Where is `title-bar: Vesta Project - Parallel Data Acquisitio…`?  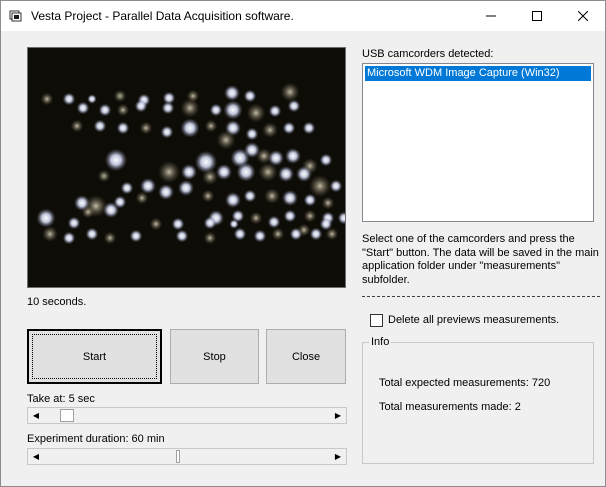 title-bar: Vesta Project - Parallel Data Acquisitio… is located at coordinates (303, 16).